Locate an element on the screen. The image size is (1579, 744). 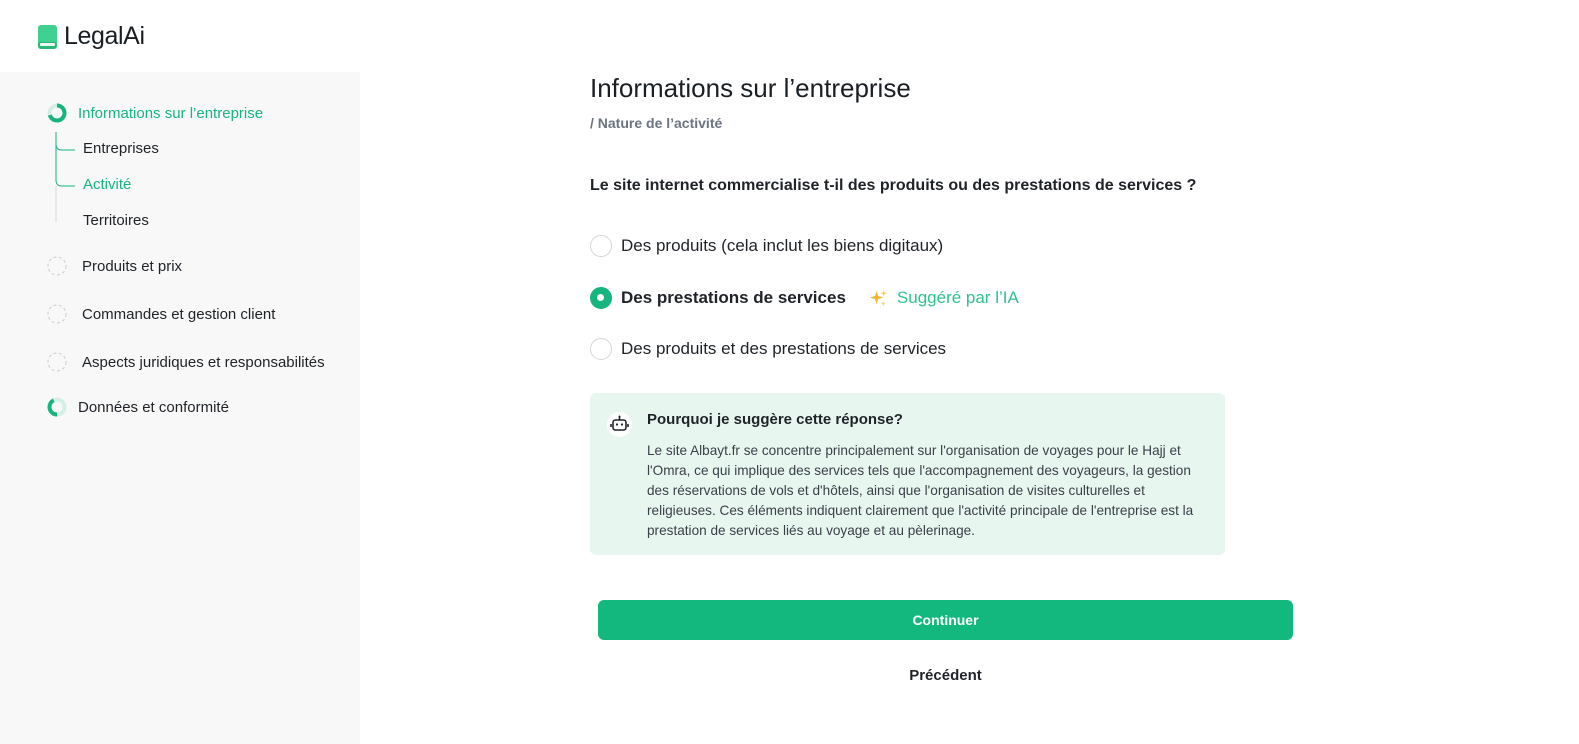
app-name: LegalAi is located at coordinates (104, 36).